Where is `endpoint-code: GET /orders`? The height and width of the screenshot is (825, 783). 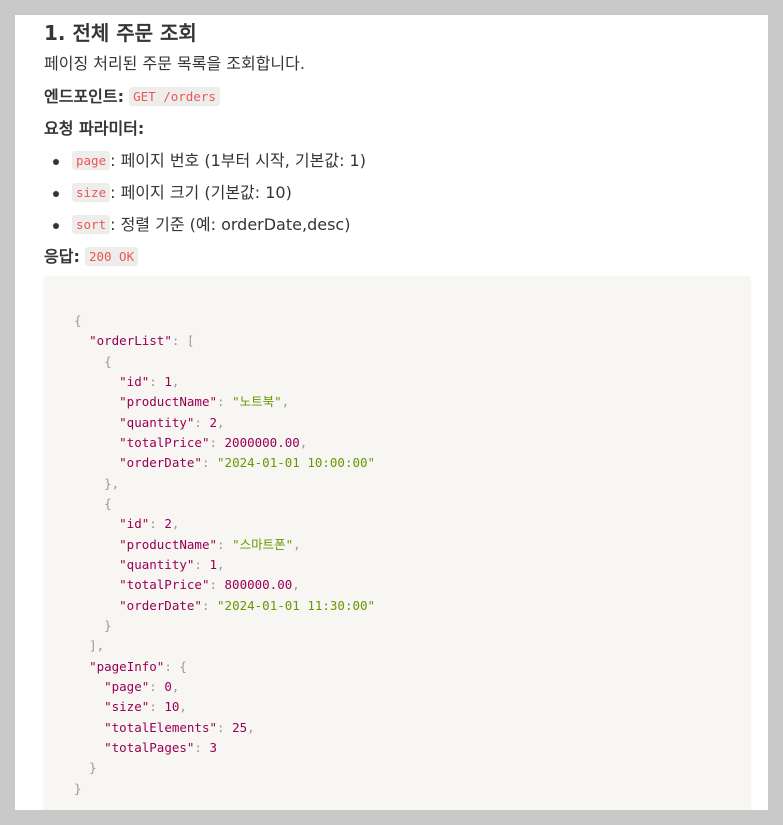 endpoint-code: GET /orders is located at coordinates (174, 96).